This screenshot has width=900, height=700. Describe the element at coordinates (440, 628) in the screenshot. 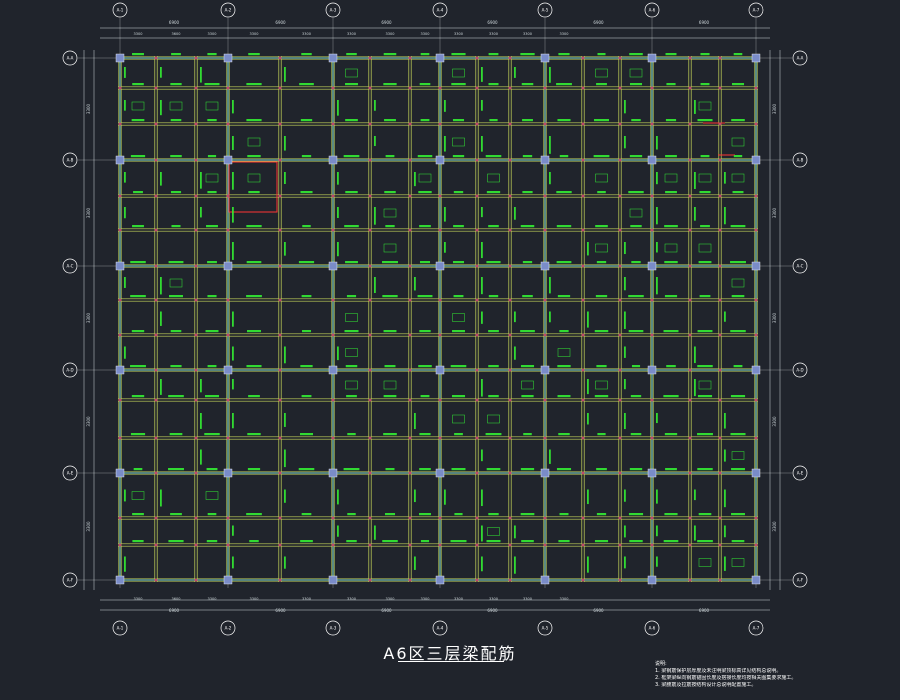

I see `axis-label: A-4` at that location.